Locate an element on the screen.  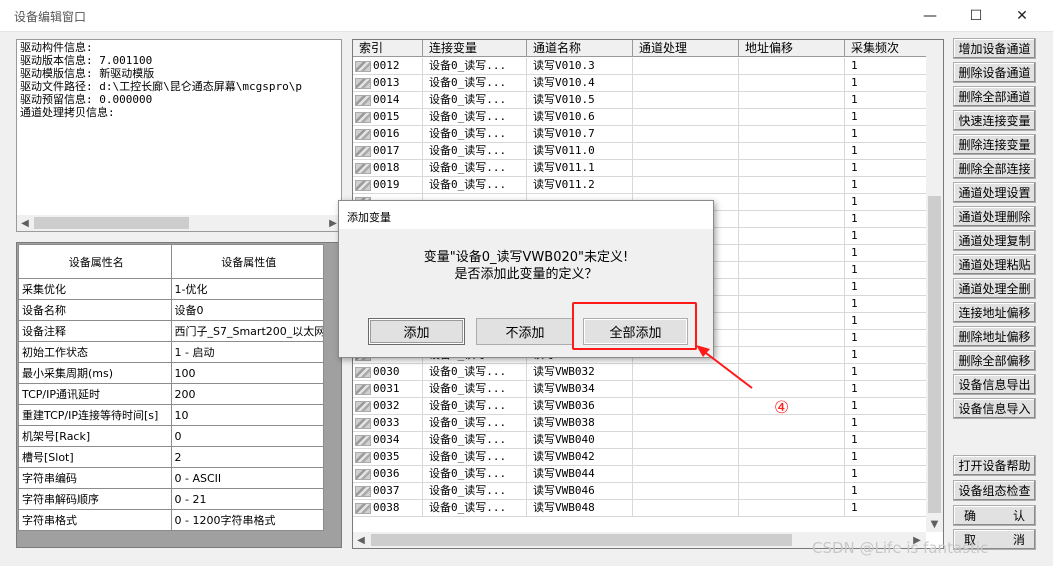
property-row: 采集优化 1-优化 is located at coordinates (171, 289).